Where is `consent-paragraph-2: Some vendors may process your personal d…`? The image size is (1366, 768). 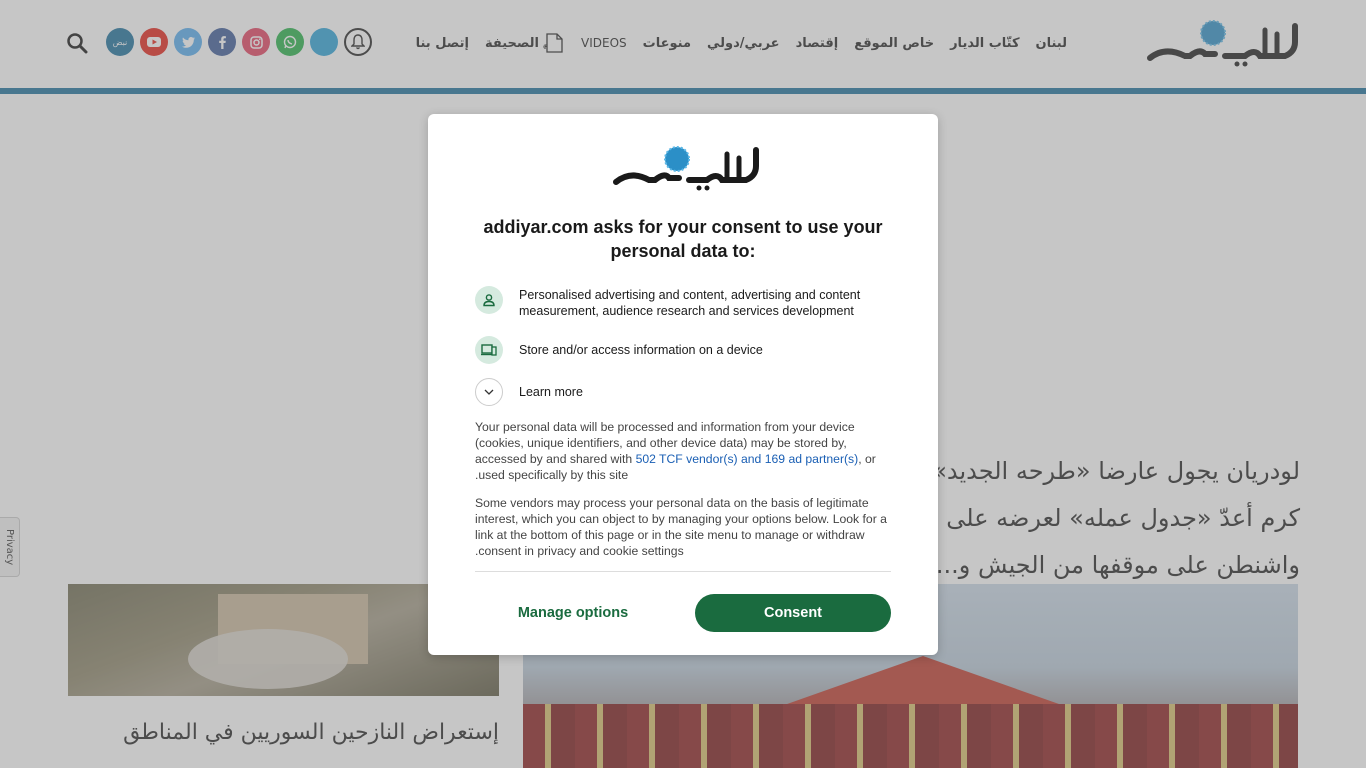 consent-paragraph-2: Some vendors may process your personal d… is located at coordinates (681, 527).